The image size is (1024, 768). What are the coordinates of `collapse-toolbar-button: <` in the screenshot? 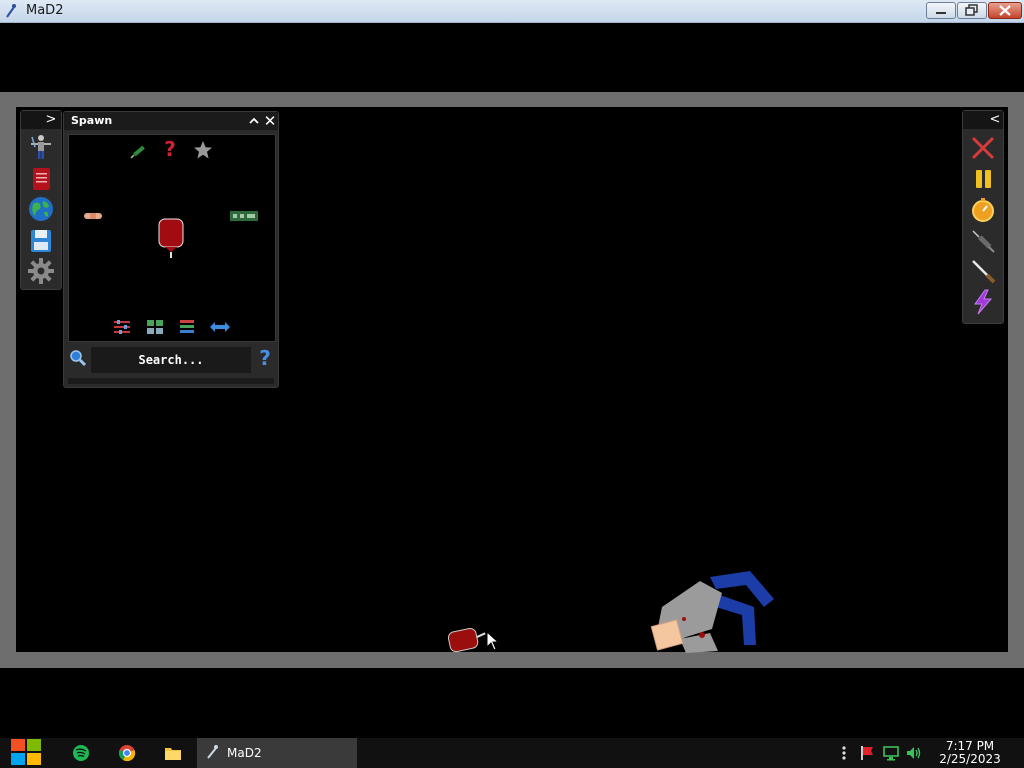 It's located at (995, 120).